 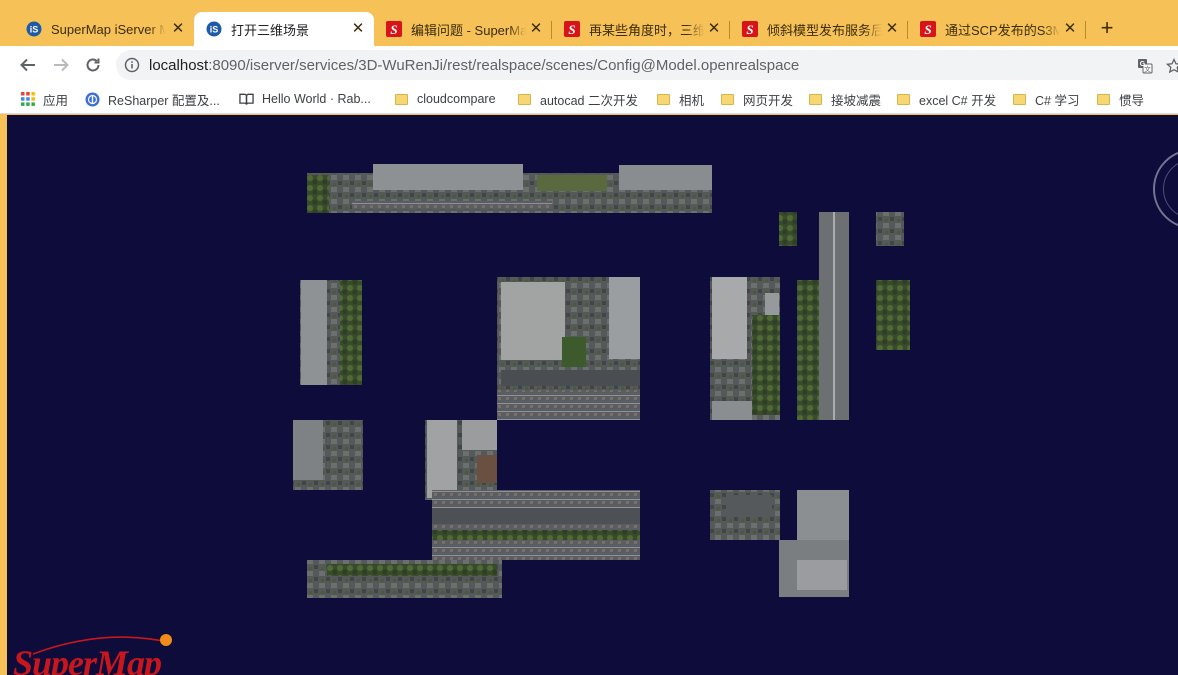 I want to click on tile-right-small, so click(x=893, y=315).